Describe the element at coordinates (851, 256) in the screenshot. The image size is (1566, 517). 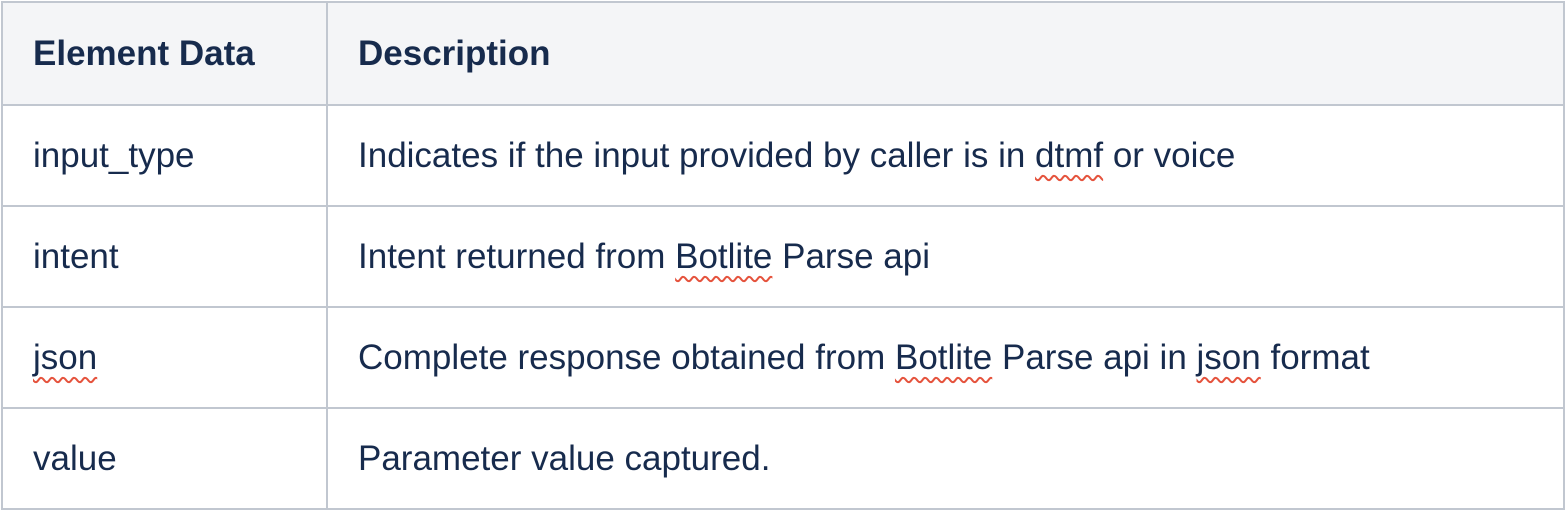
I see `description-text: Parse api` at that location.